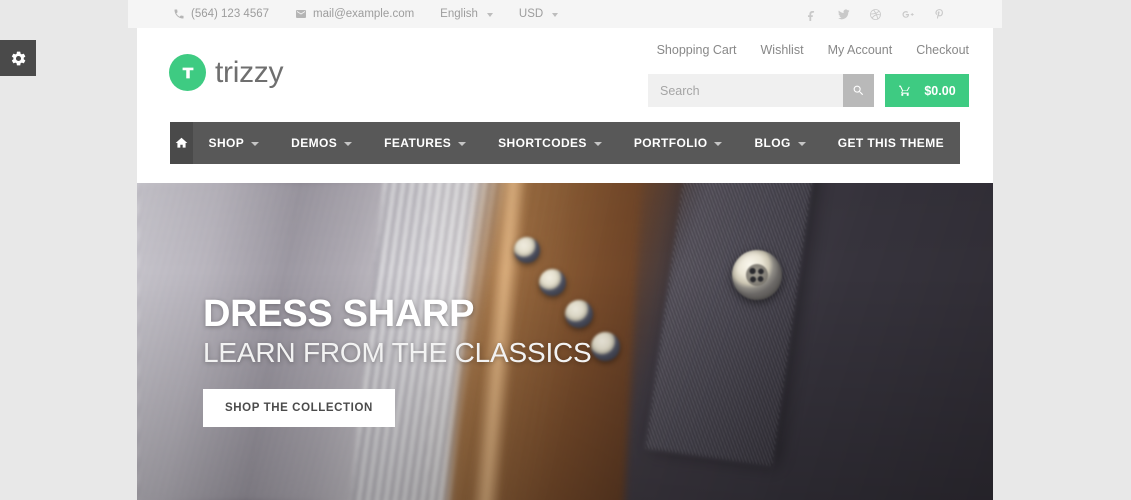  I want to click on nav-item-demos: DEMOS, so click(321, 143).